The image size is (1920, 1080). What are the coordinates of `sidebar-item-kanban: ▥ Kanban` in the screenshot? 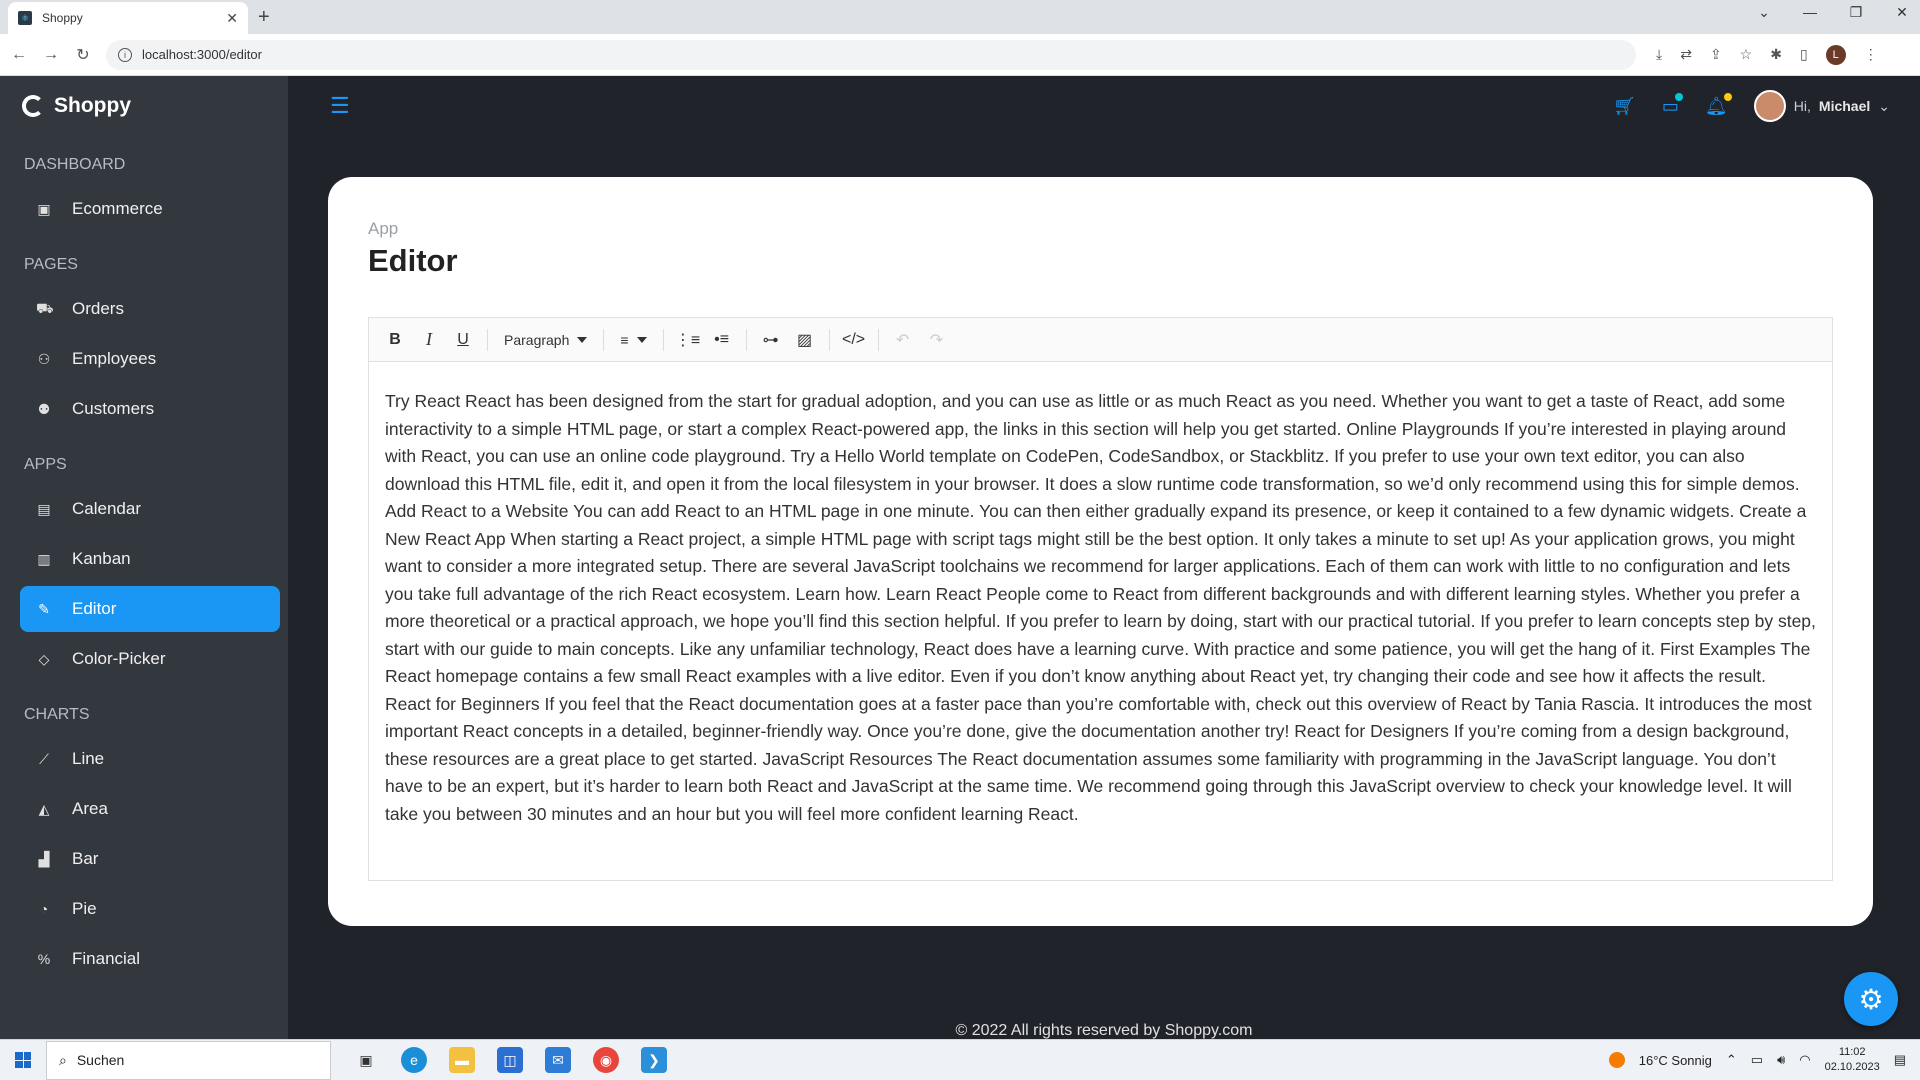 It's located at (150, 559).